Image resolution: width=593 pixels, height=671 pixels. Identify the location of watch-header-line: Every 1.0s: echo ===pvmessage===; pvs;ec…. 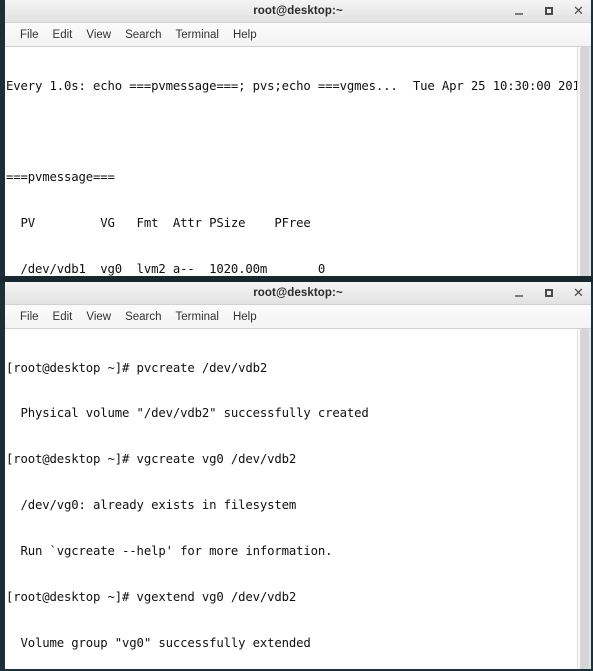
(298, 86).